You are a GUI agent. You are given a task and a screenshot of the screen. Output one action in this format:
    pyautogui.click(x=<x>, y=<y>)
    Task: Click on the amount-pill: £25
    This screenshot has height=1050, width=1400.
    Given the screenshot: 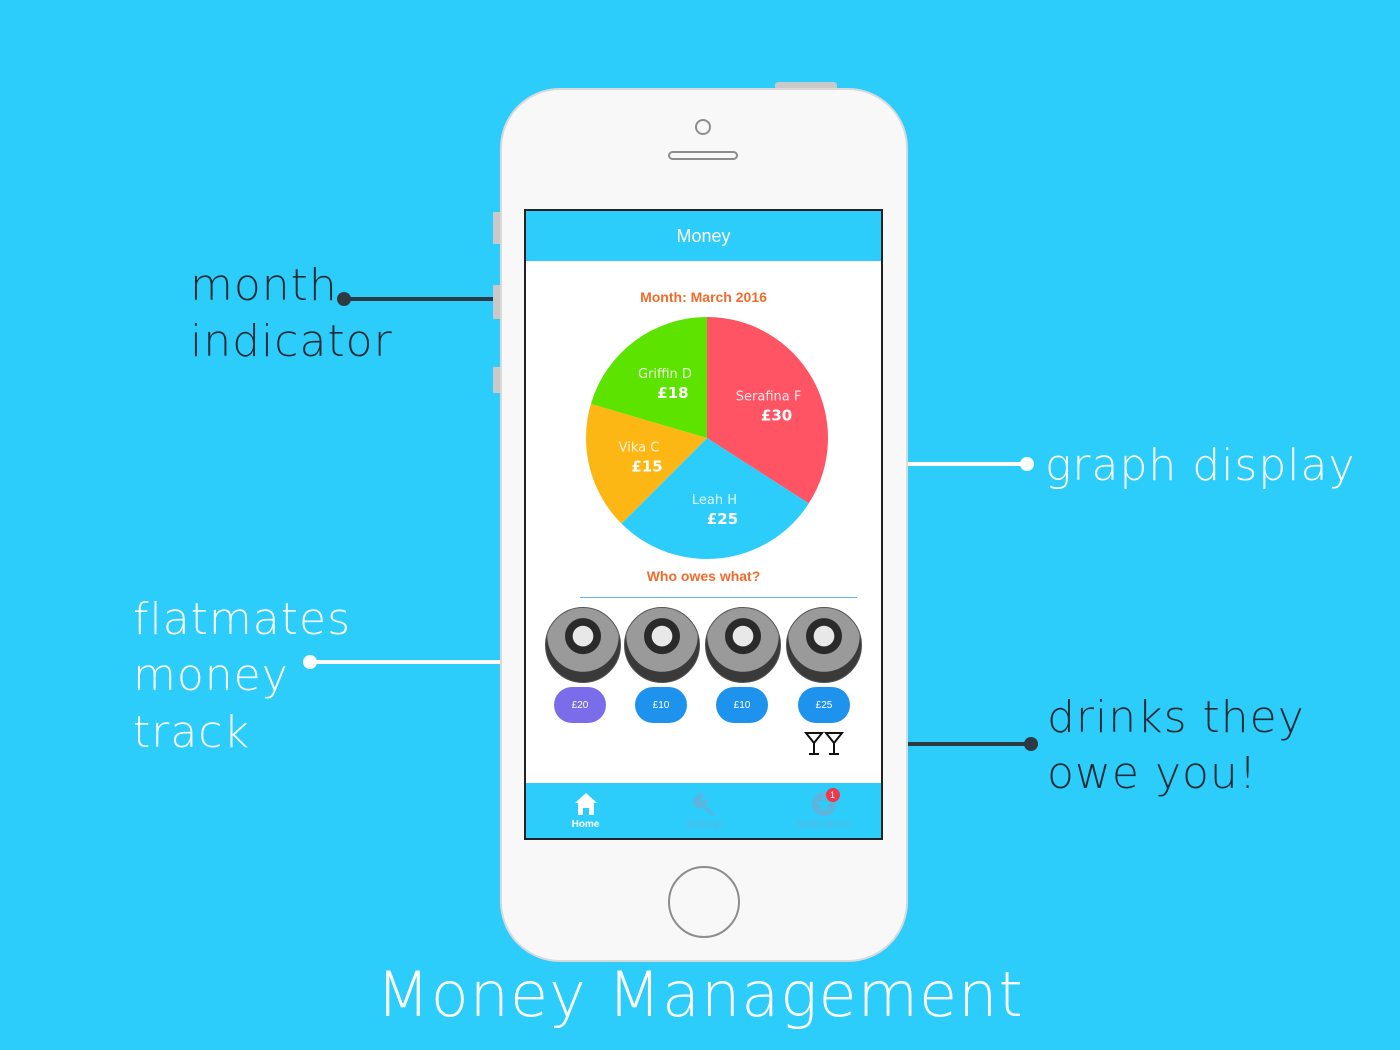 What is the action you would take?
    pyautogui.click(x=824, y=705)
    